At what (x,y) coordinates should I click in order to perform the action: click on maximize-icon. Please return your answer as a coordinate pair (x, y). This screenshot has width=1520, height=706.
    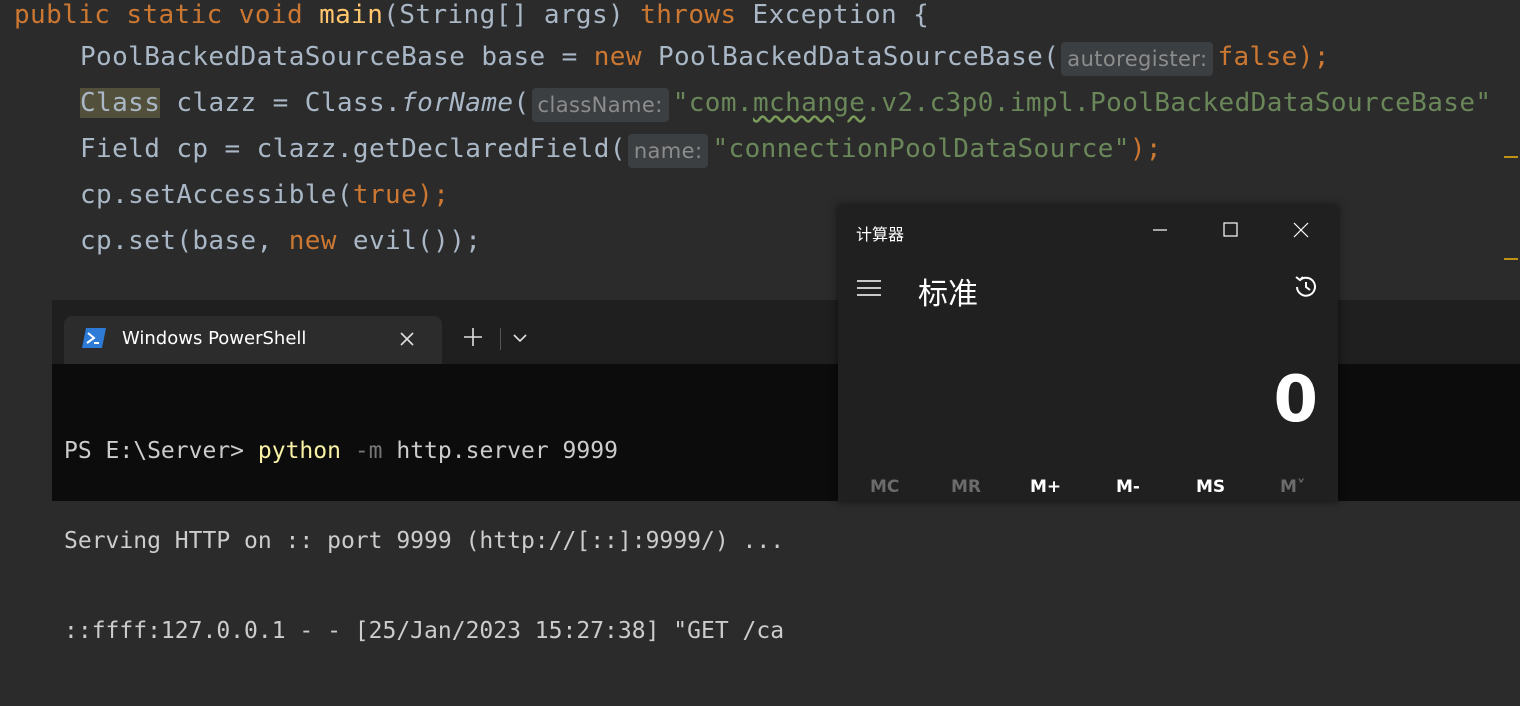
    Looking at the image, I should click on (1230, 230).